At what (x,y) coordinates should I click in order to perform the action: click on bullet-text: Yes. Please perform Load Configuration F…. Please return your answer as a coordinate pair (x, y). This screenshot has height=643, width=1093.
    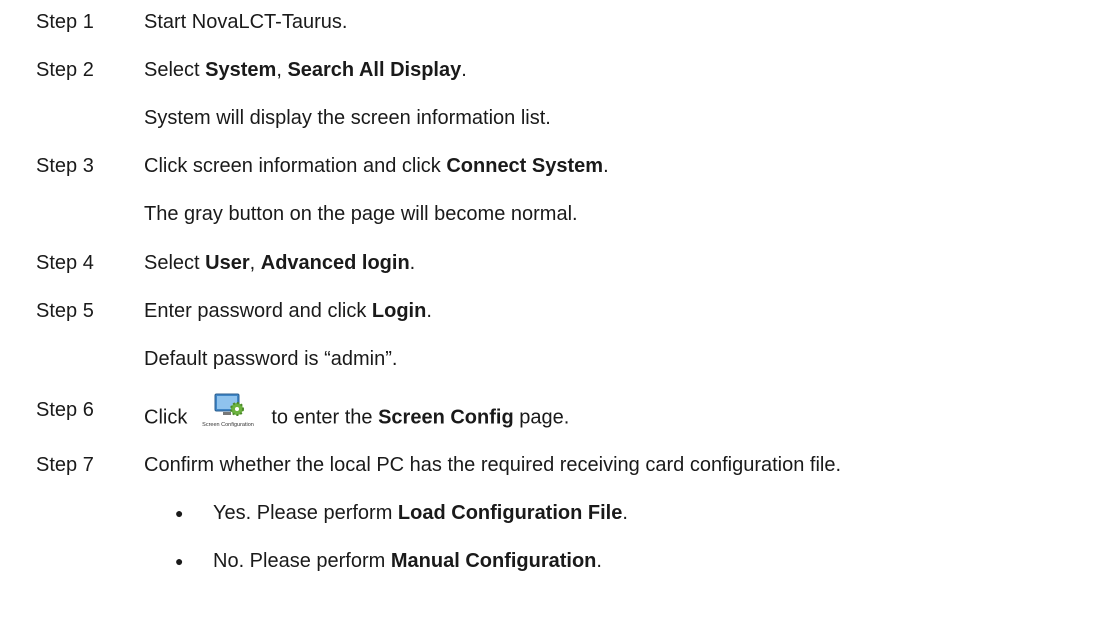
    Looking at the image, I should click on (420, 513).